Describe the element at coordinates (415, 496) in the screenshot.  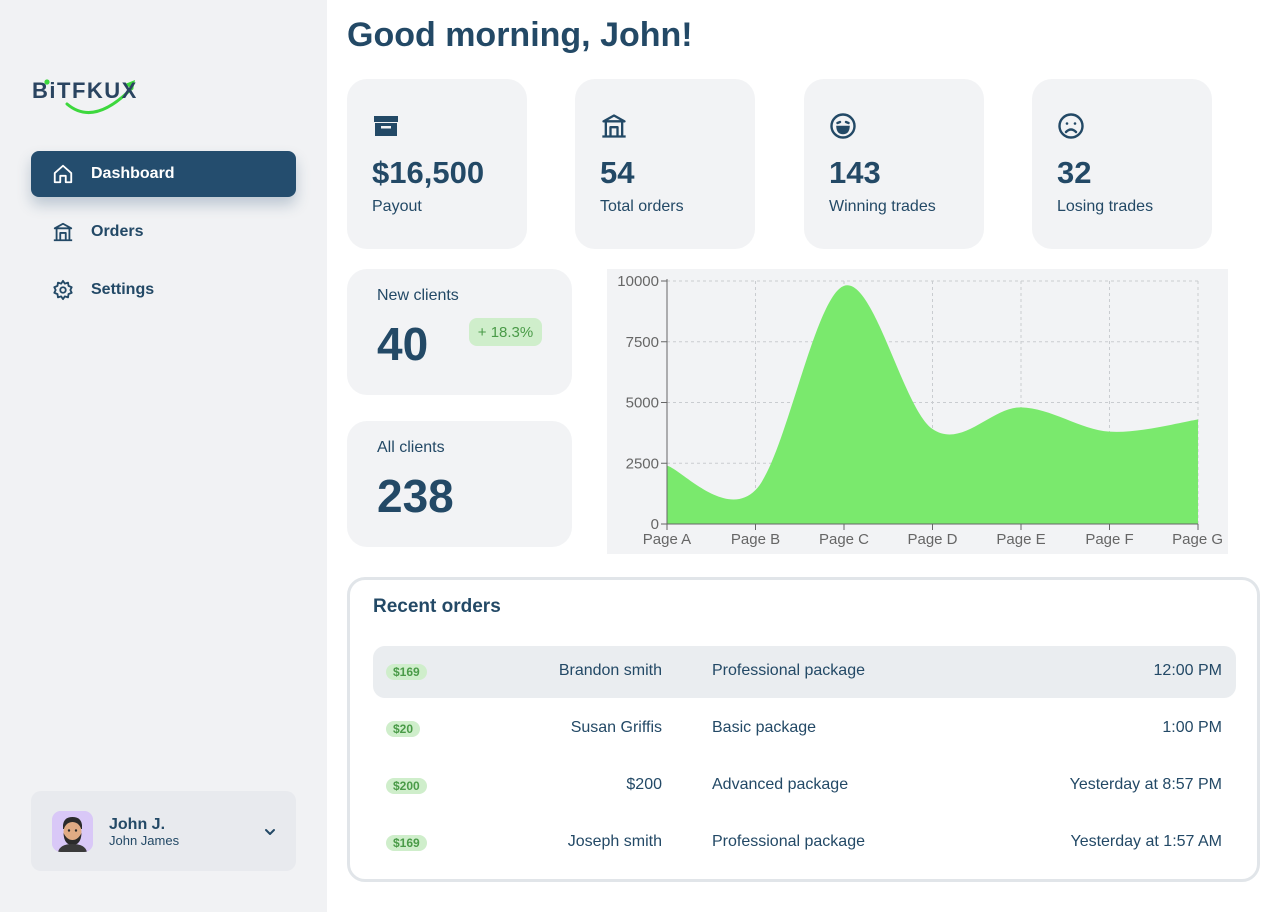
I see `all-clients-value: 238` at that location.